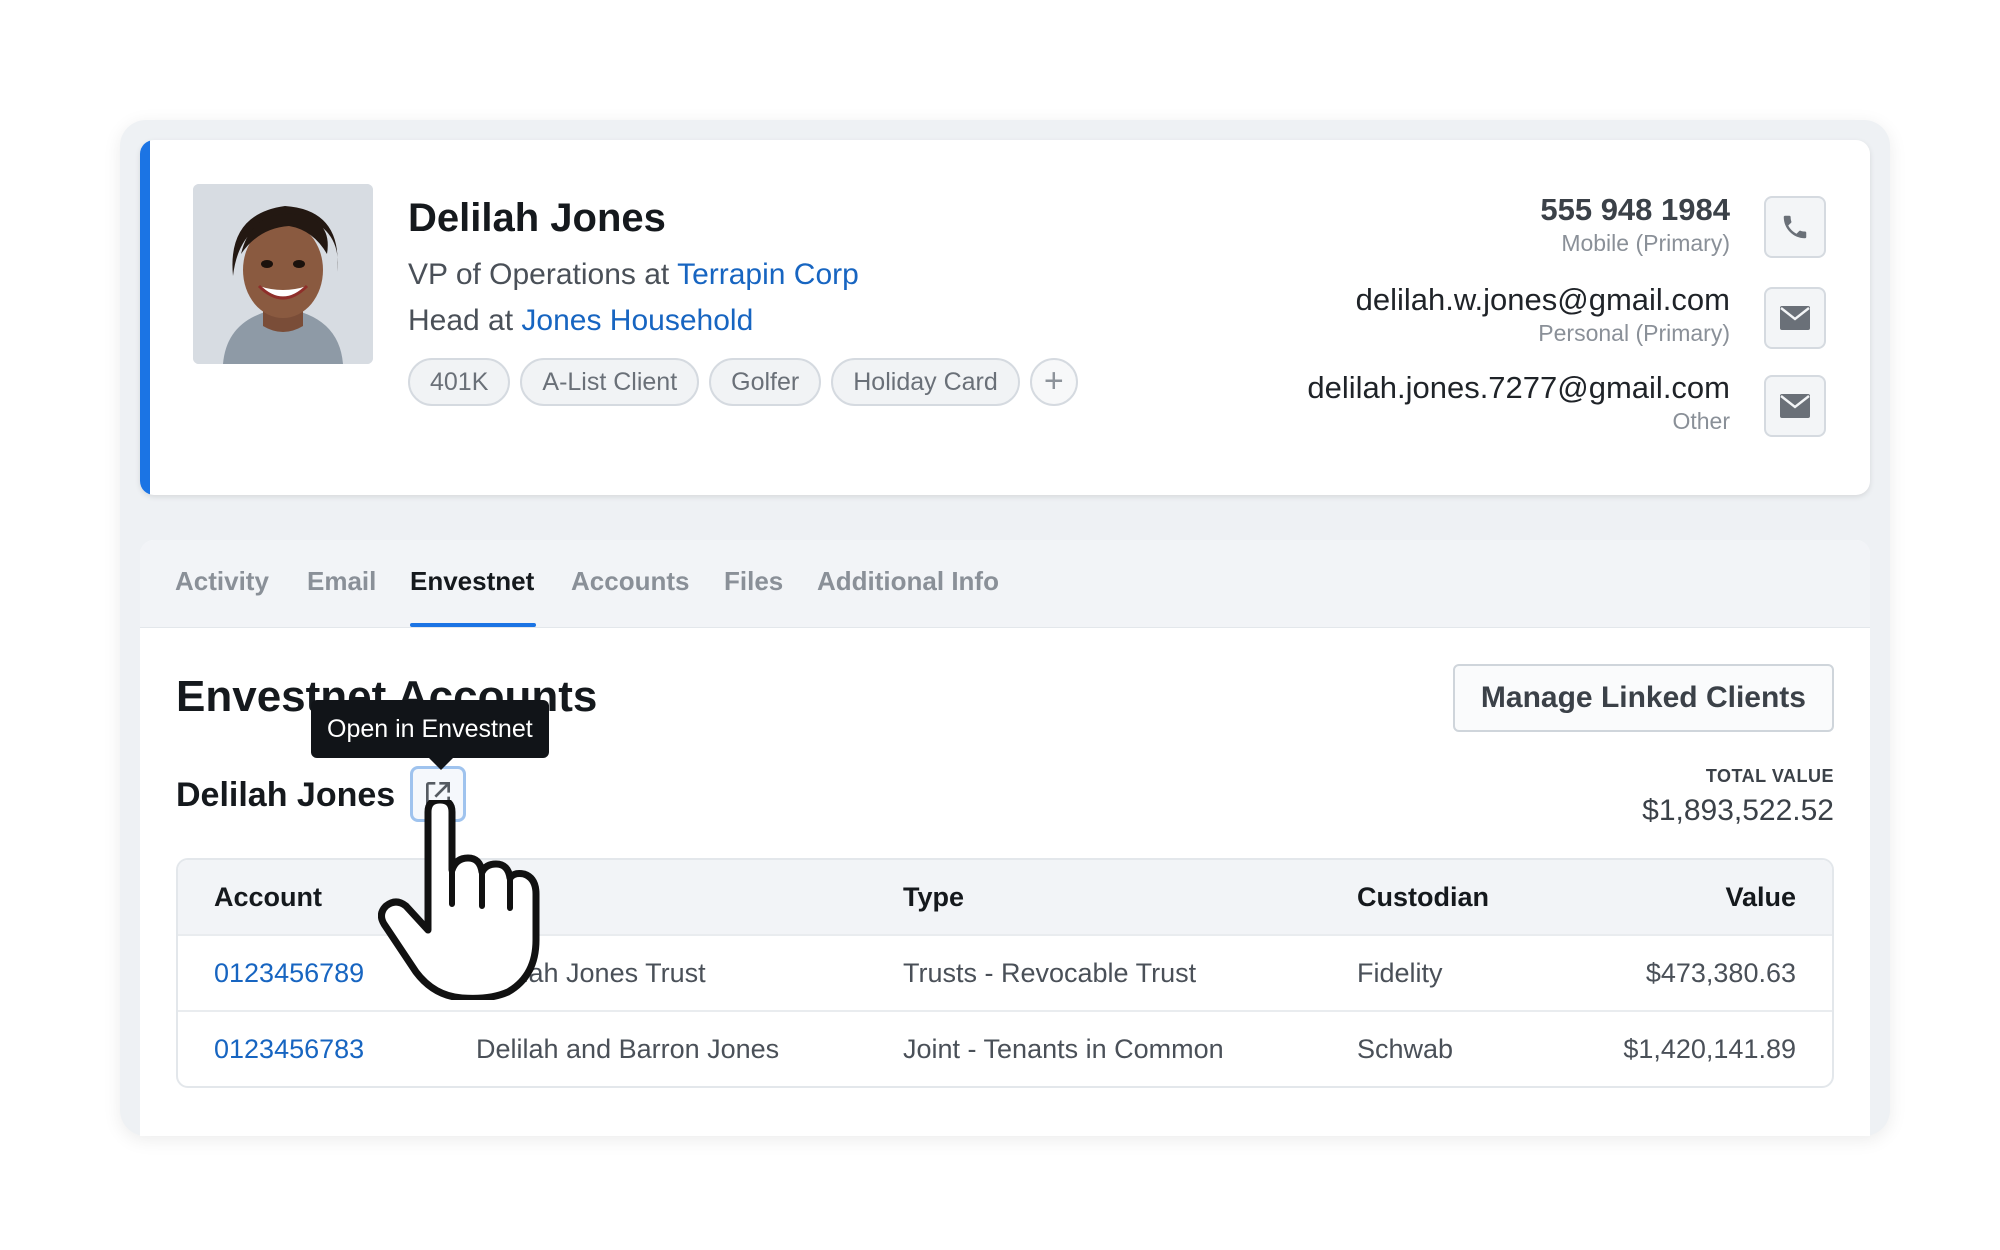 Image resolution: width=2000 pixels, height=1250 pixels. What do you see at coordinates (459, 382) in the screenshot?
I see `tag-chip: 401K` at bounding box center [459, 382].